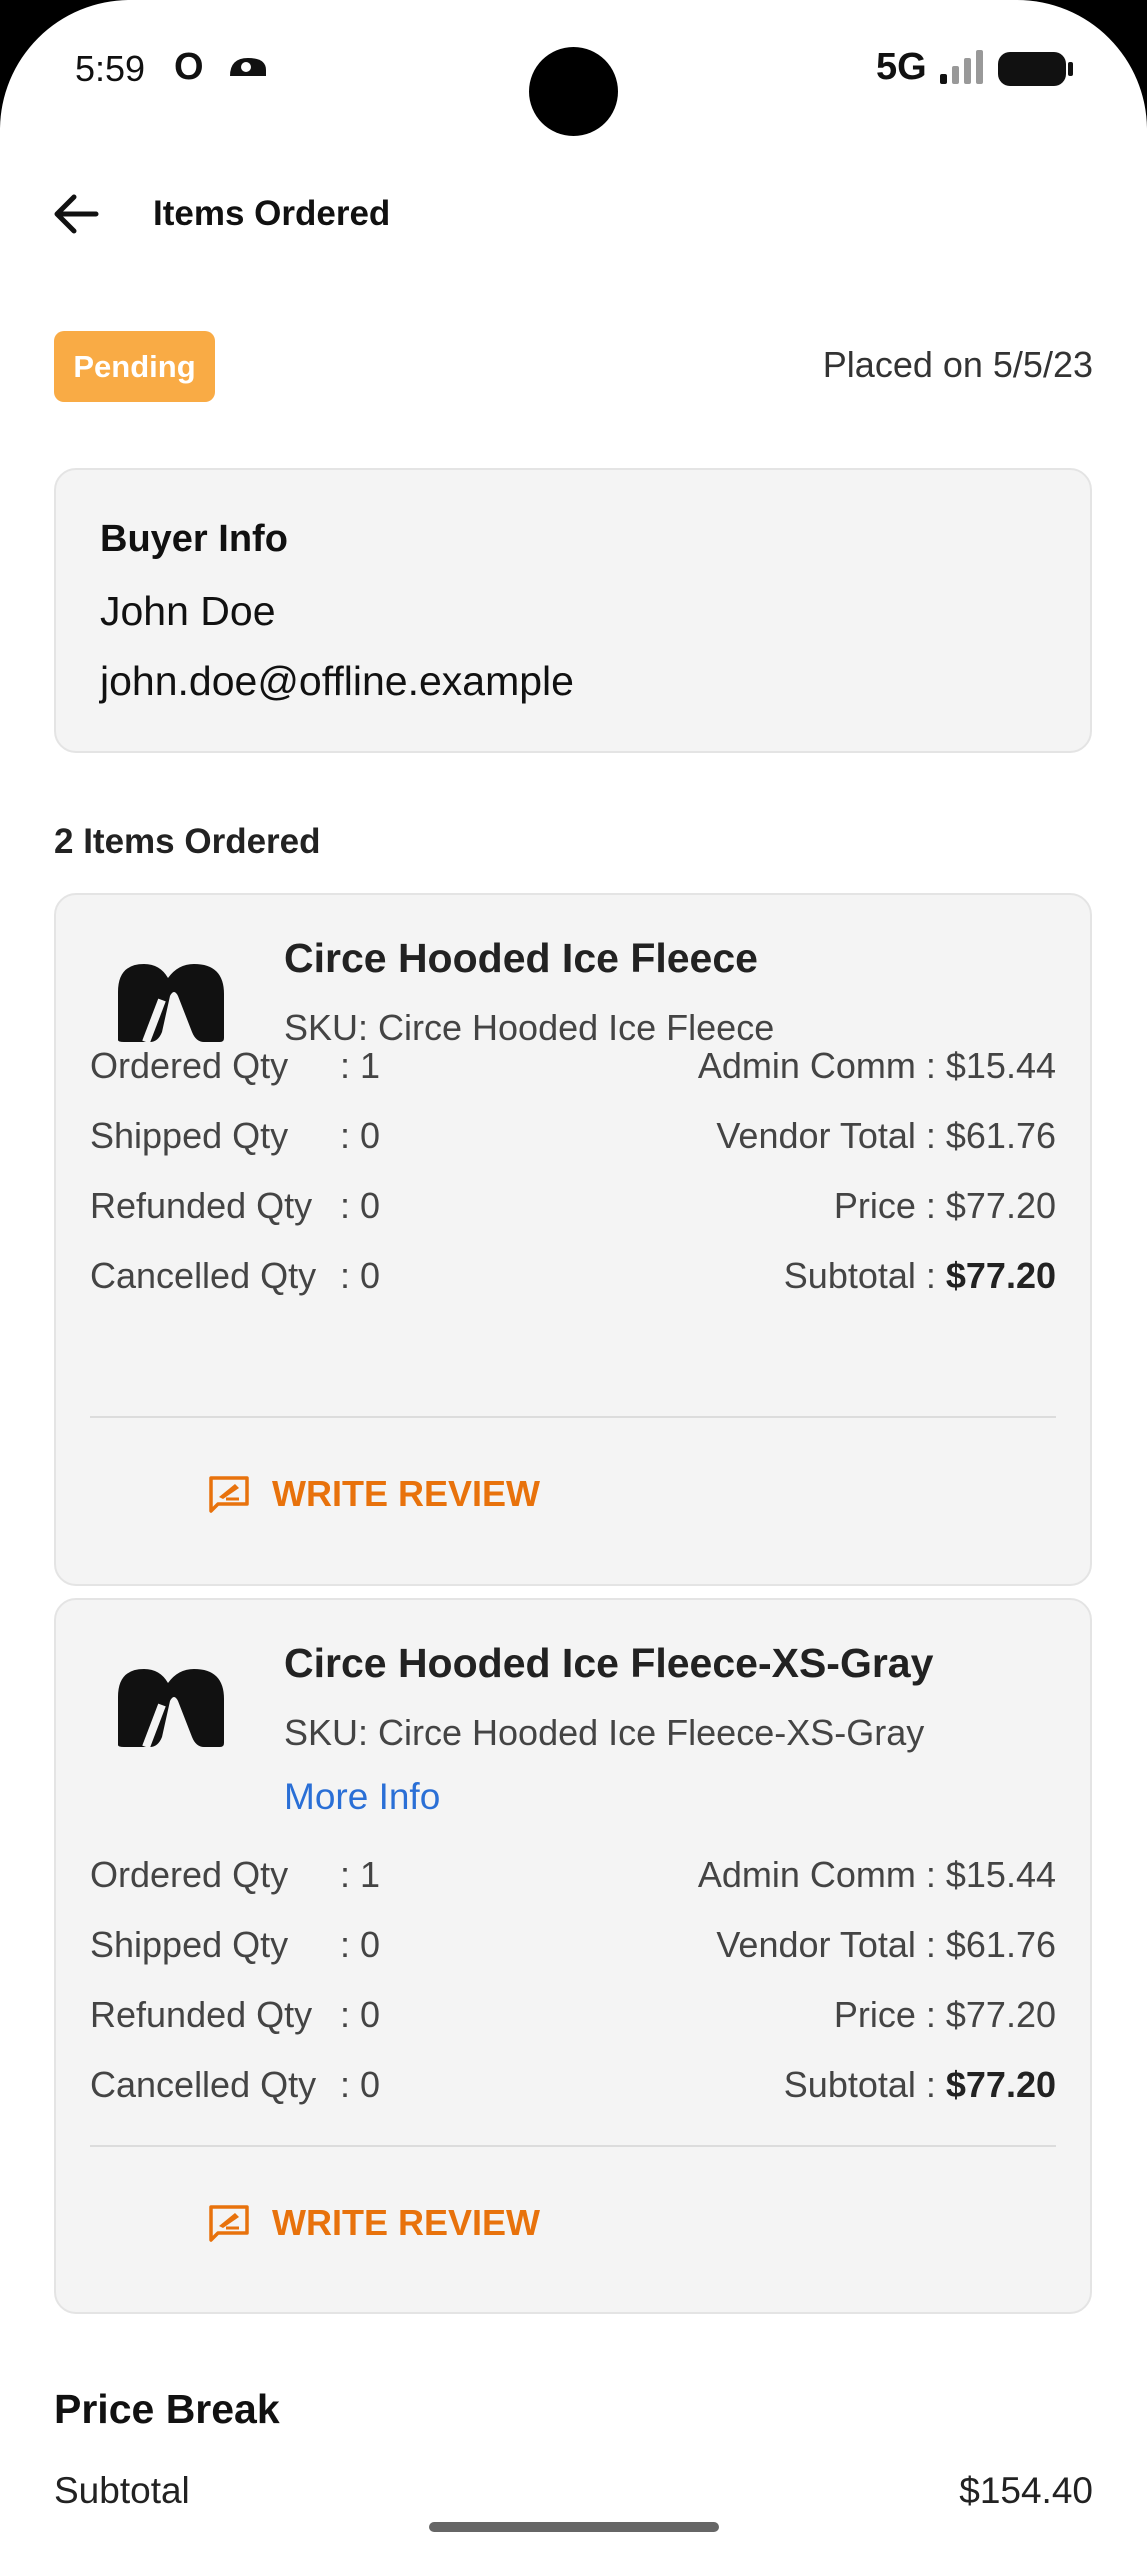  What do you see at coordinates (187, 841) in the screenshot?
I see `items-heading: 2 Items Ordered` at bounding box center [187, 841].